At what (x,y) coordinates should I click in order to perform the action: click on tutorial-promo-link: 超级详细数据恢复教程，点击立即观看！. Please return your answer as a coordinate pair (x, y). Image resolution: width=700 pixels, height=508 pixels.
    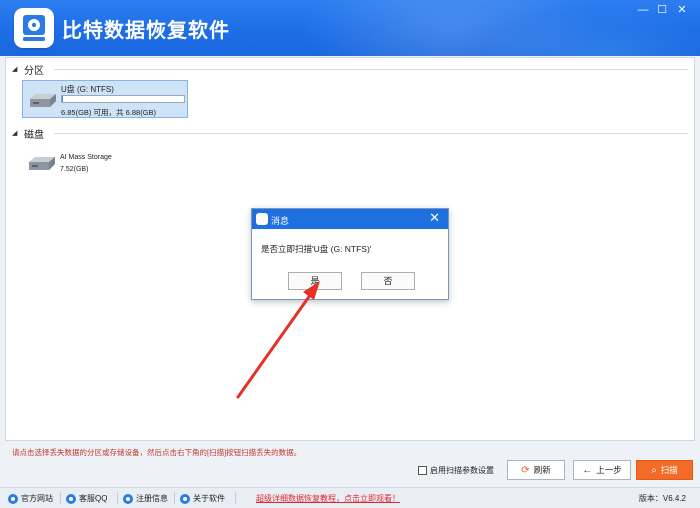
    Looking at the image, I should click on (328, 498).